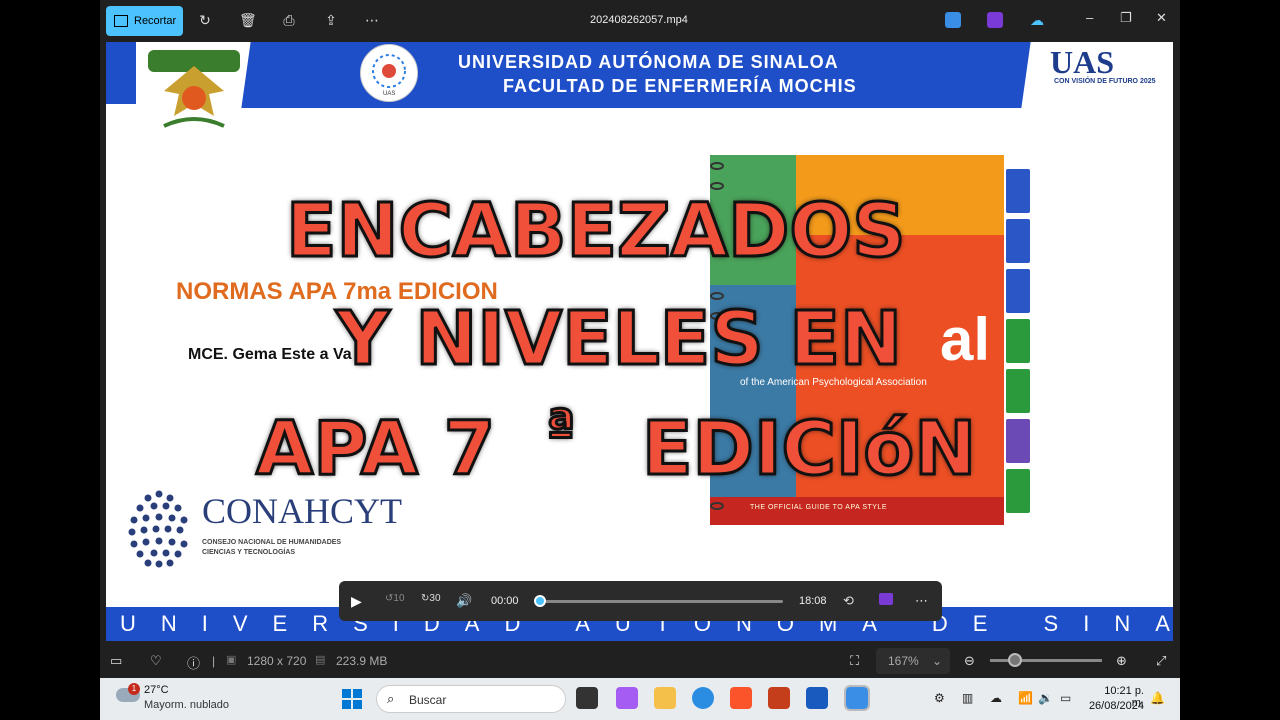 This screenshot has width=1280, height=720. Describe the element at coordinates (1082, 62) in the screenshot. I see `uas-brand-text: UAS` at that location.